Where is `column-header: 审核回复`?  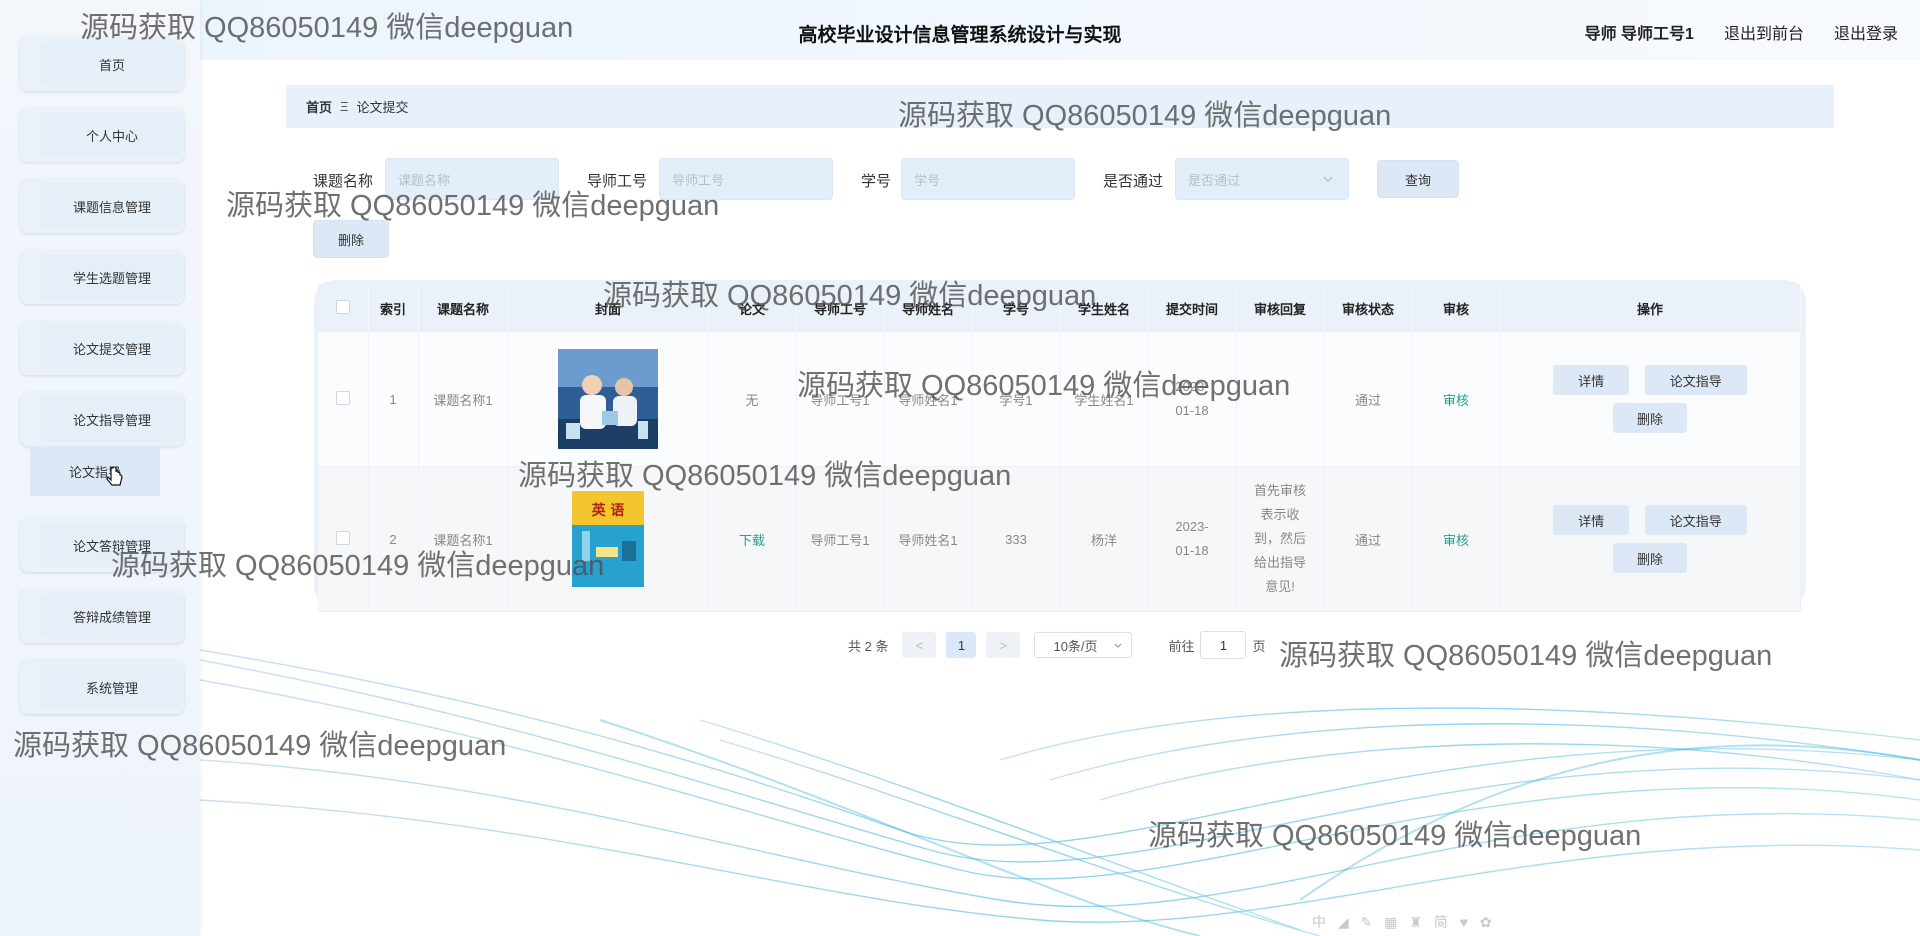
column-header: 审核回复 is located at coordinates (1280, 308).